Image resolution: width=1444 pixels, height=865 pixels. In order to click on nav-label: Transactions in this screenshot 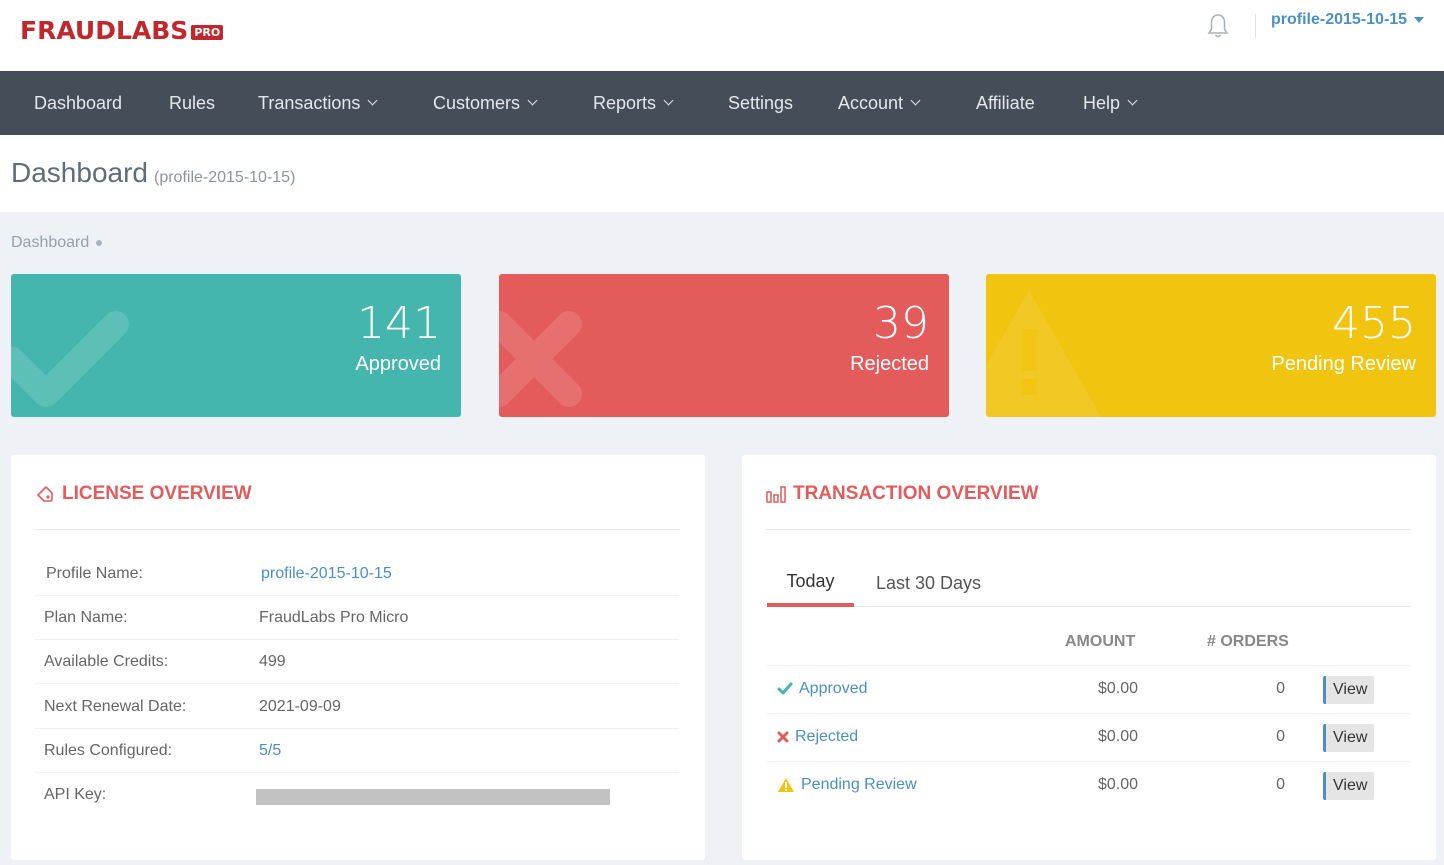, I will do `click(309, 102)`.